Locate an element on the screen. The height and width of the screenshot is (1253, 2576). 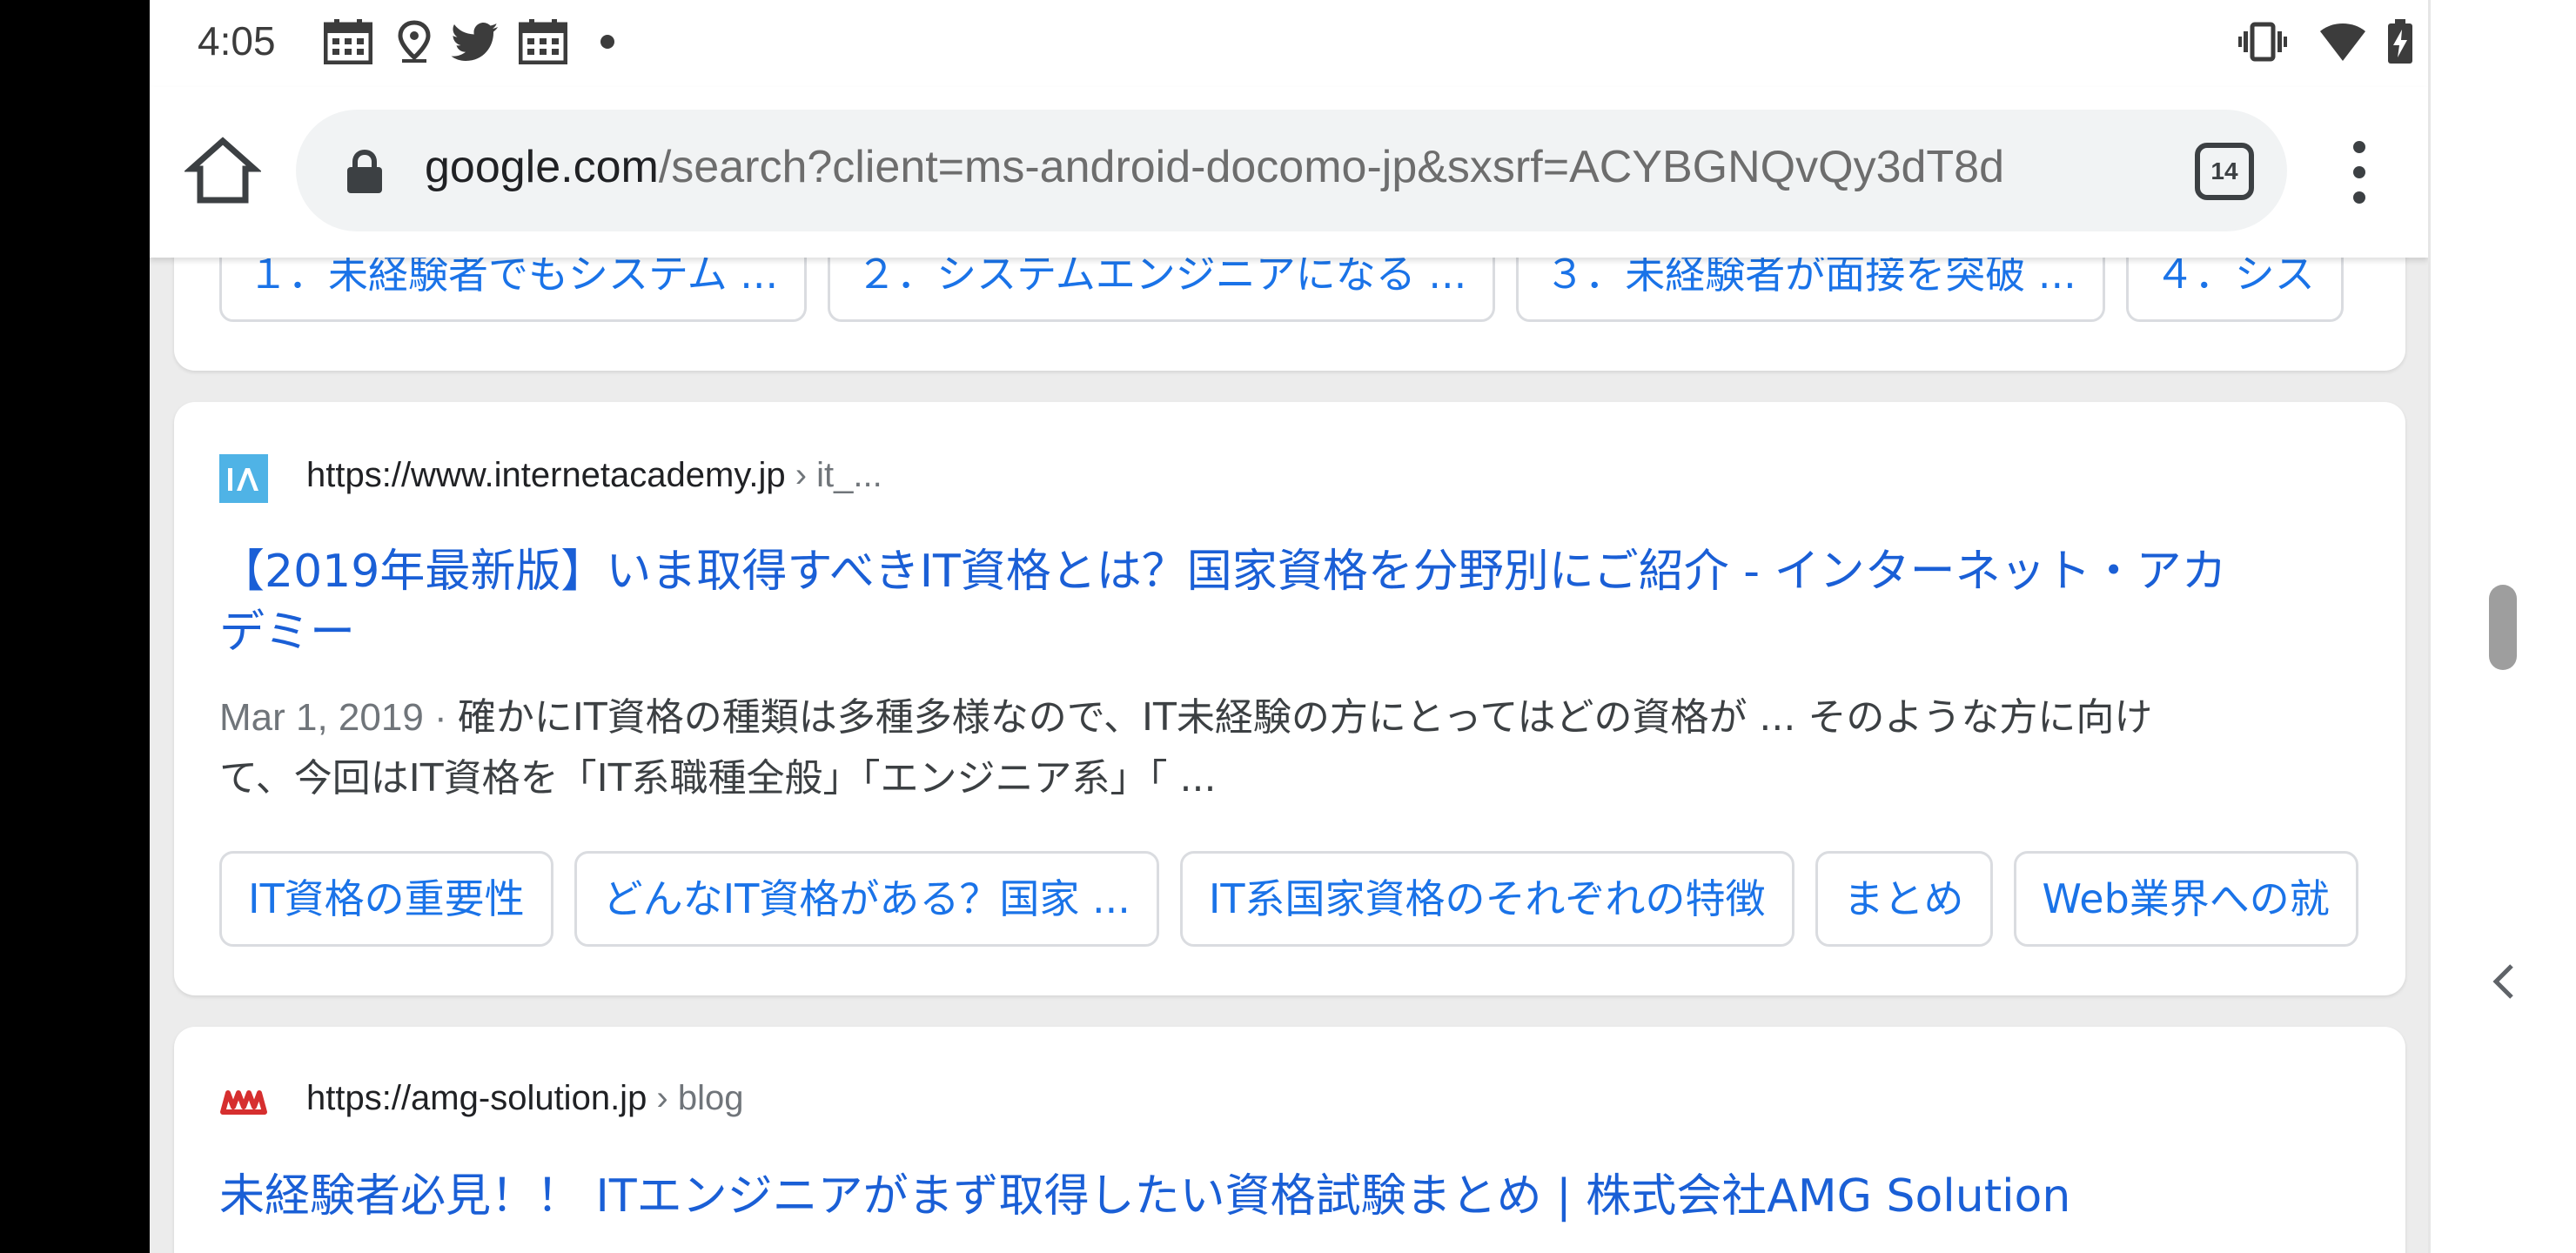
twitter-icon is located at coordinates (475, 42).